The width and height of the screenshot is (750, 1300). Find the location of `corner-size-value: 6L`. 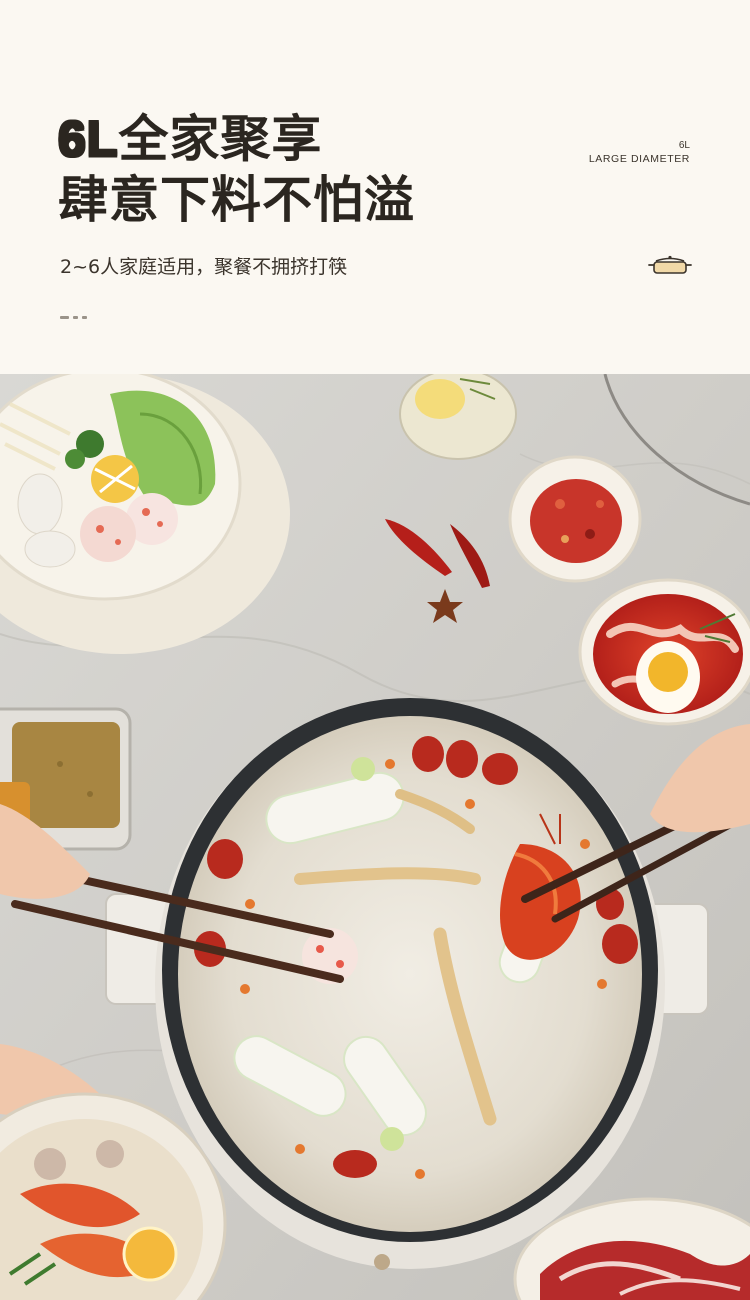

corner-size-value: 6L is located at coordinates (684, 145).